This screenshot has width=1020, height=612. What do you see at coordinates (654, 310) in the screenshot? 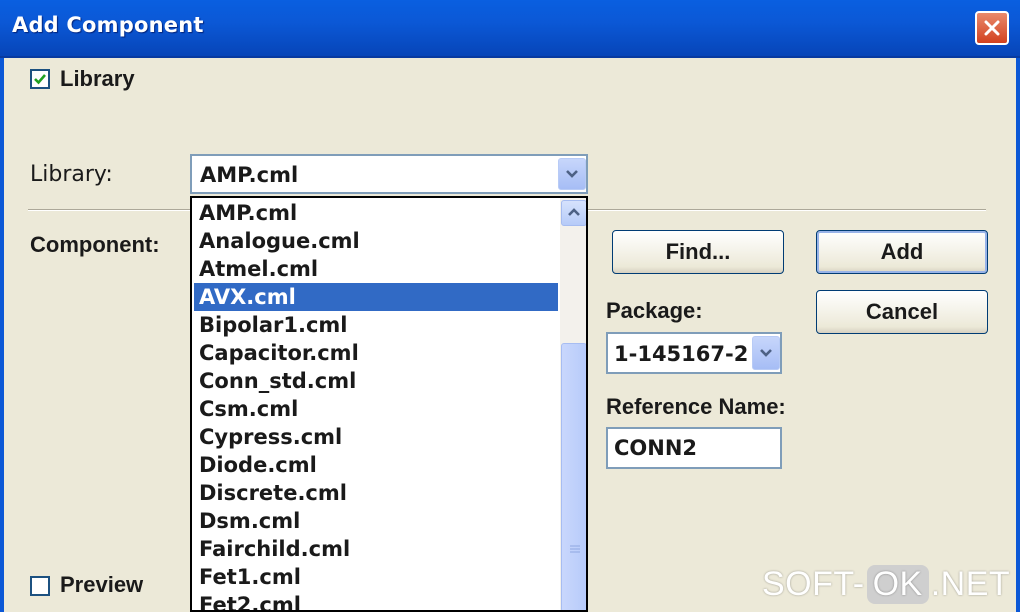
I see `package-label: Package:` at bounding box center [654, 310].